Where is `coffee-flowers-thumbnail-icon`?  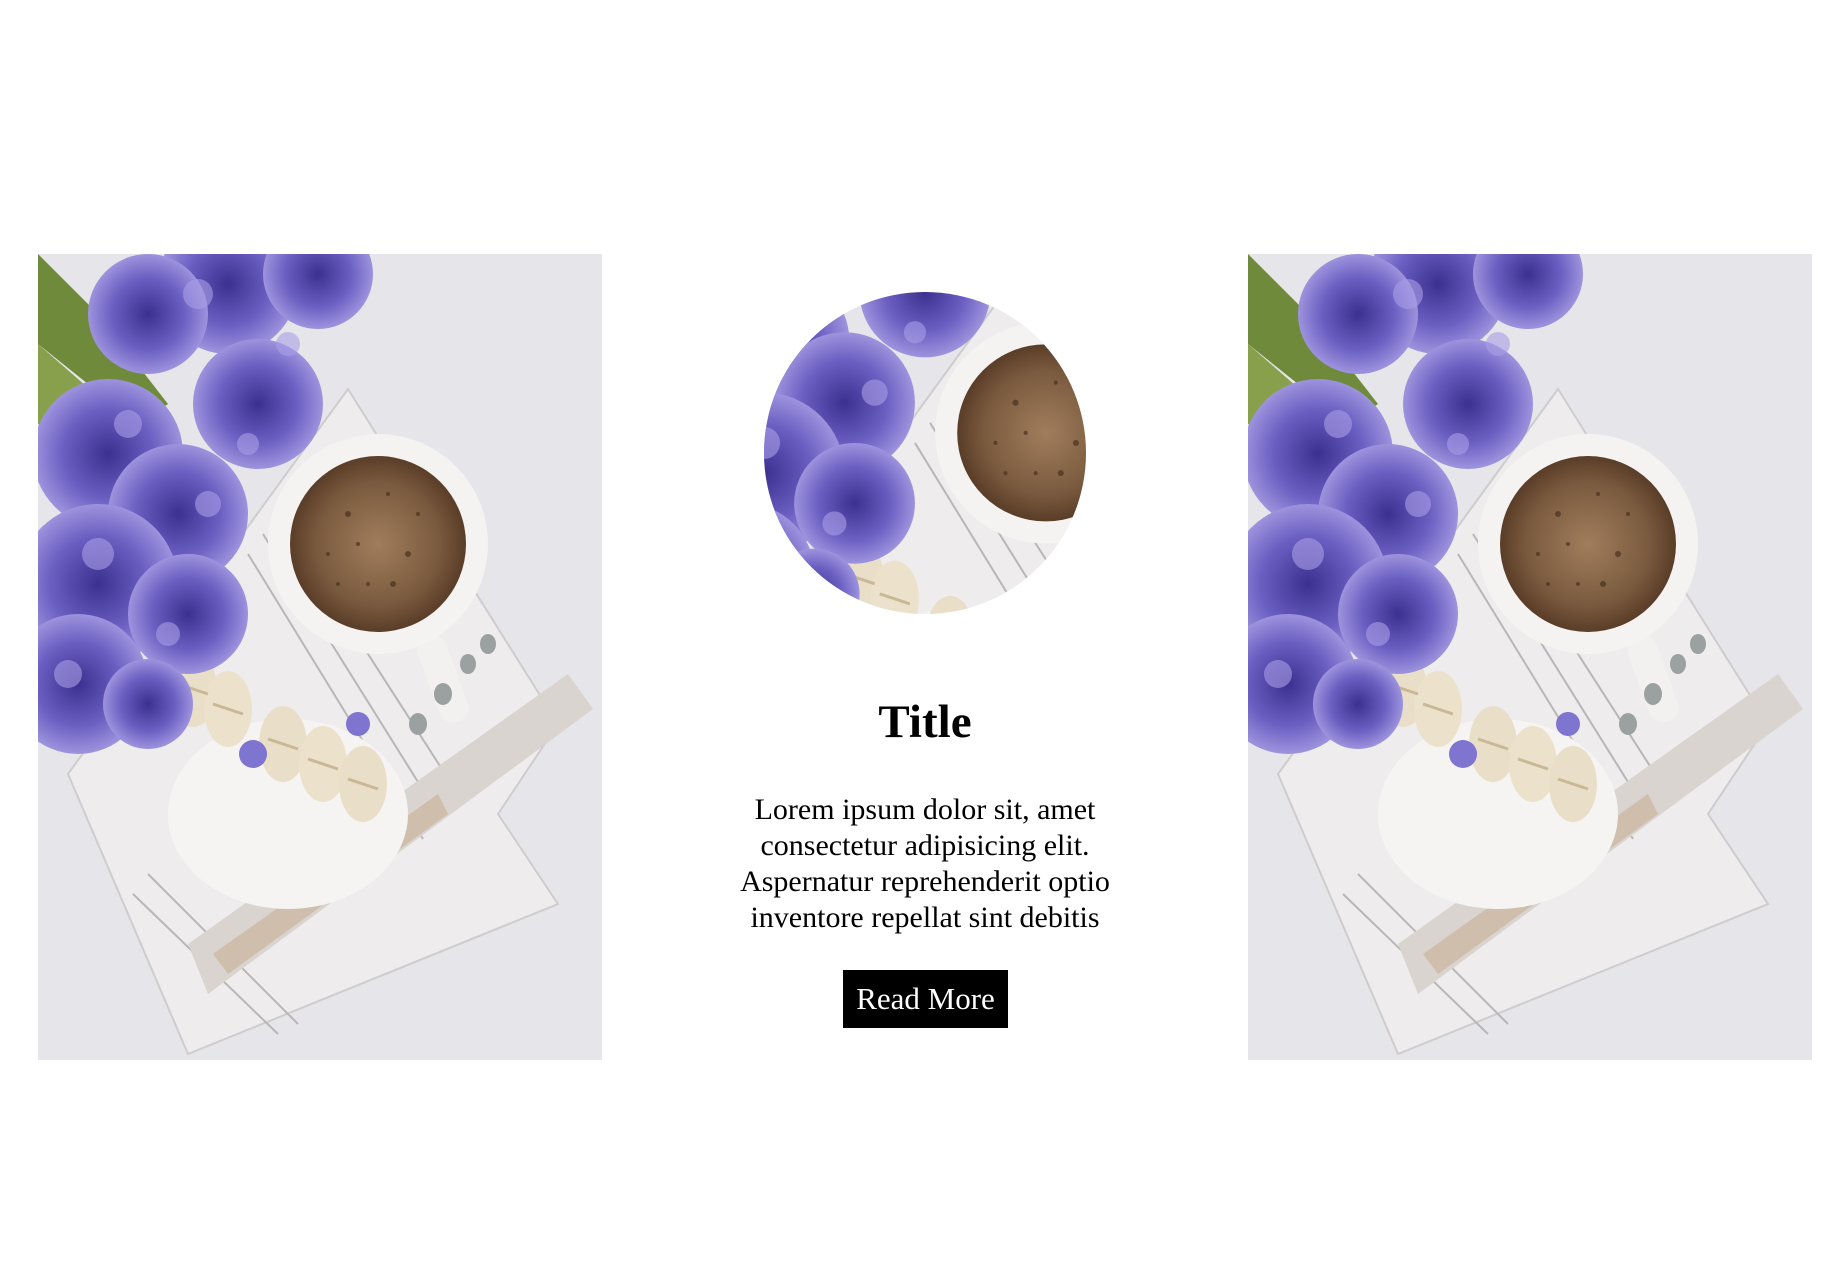 coffee-flowers-thumbnail-icon is located at coordinates (925, 453).